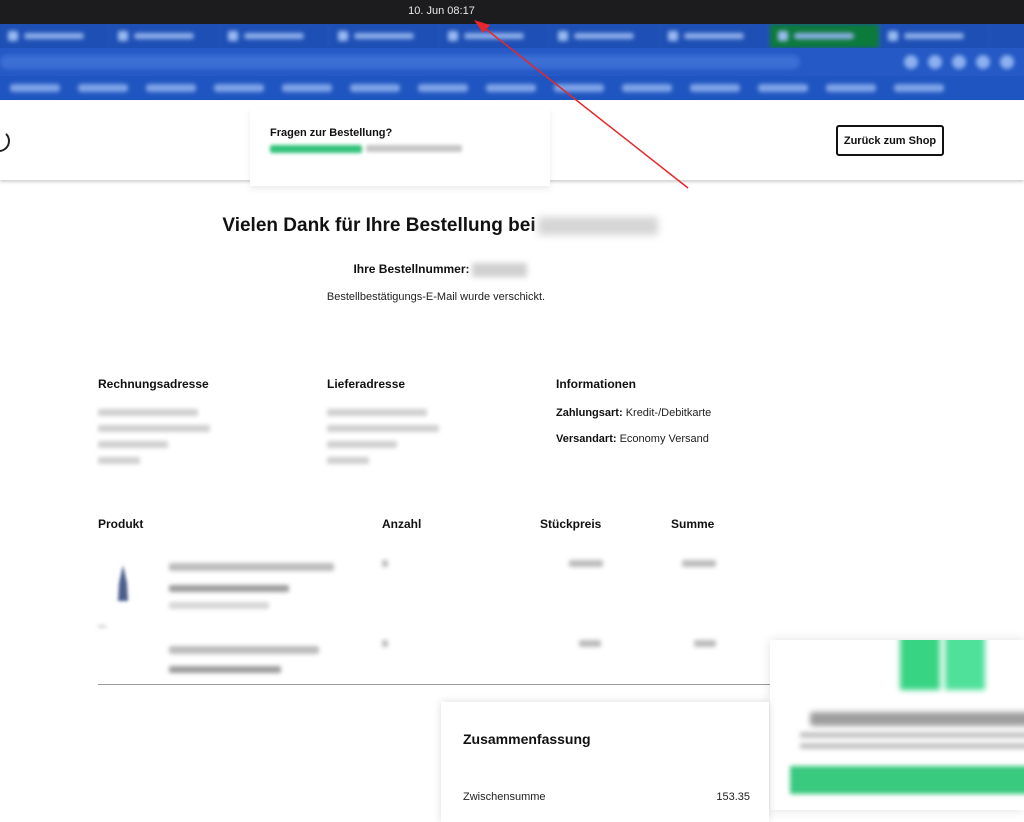 Image resolution: width=1024 pixels, height=822 pixels. I want to click on order-number-label: Ihre Bestellnummer:, so click(411, 269).